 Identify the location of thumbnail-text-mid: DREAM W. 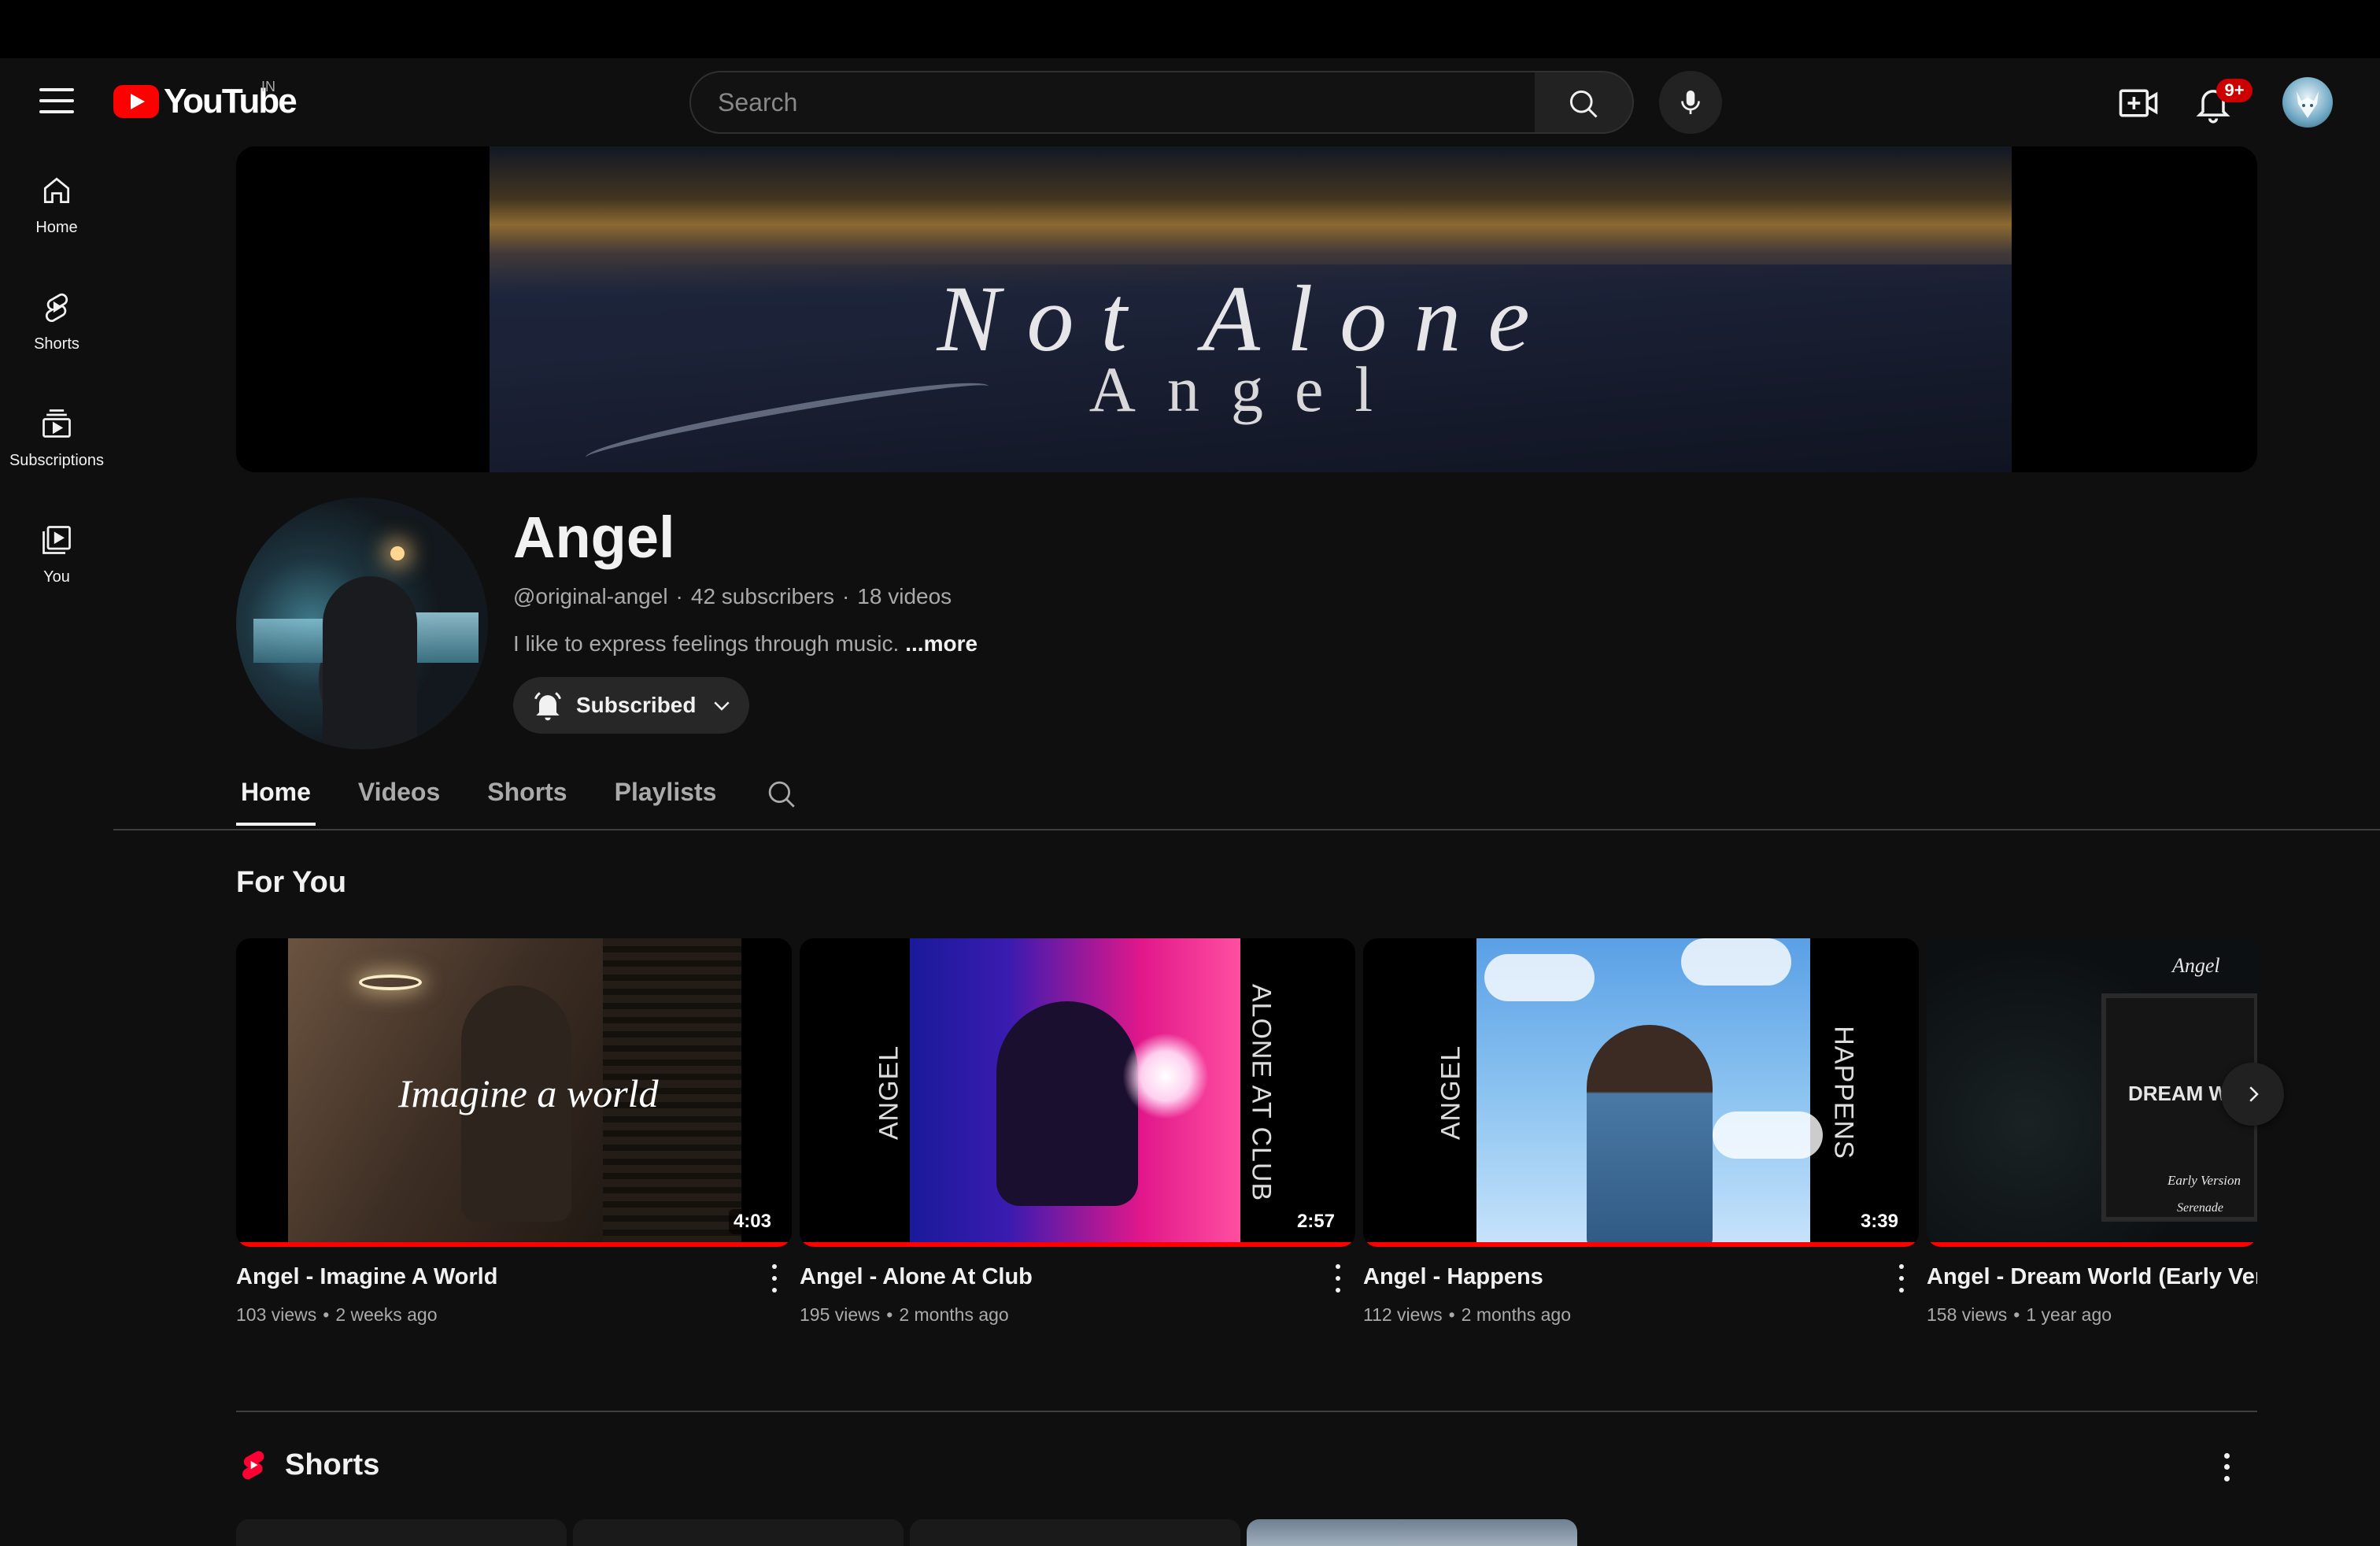
(2178, 1094).